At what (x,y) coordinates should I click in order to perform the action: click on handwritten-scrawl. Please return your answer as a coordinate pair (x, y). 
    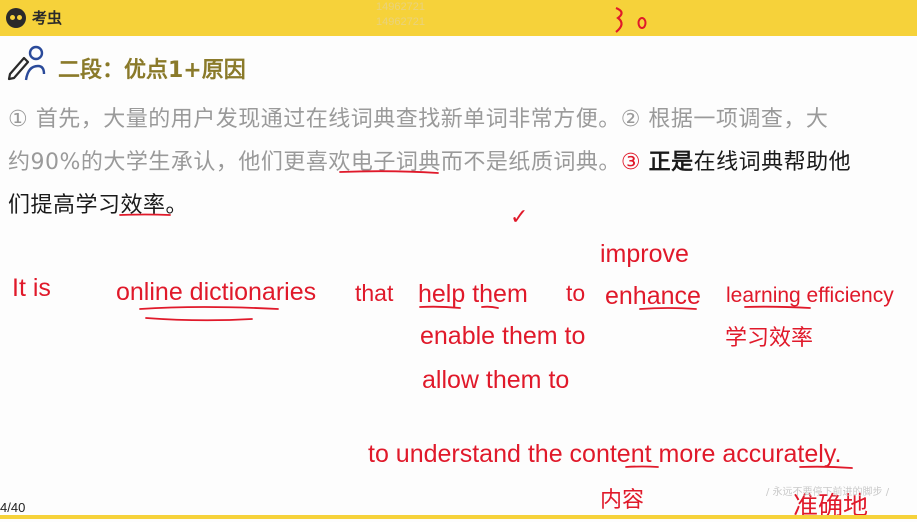
    Looking at the image, I should click on (632, 23).